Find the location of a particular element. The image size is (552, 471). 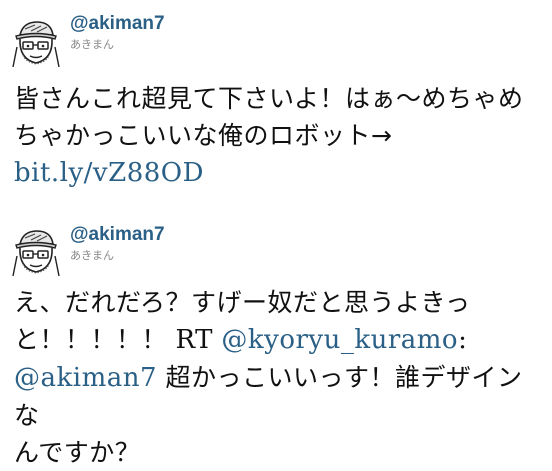

retweet-marker: RT is located at coordinates (194, 340).